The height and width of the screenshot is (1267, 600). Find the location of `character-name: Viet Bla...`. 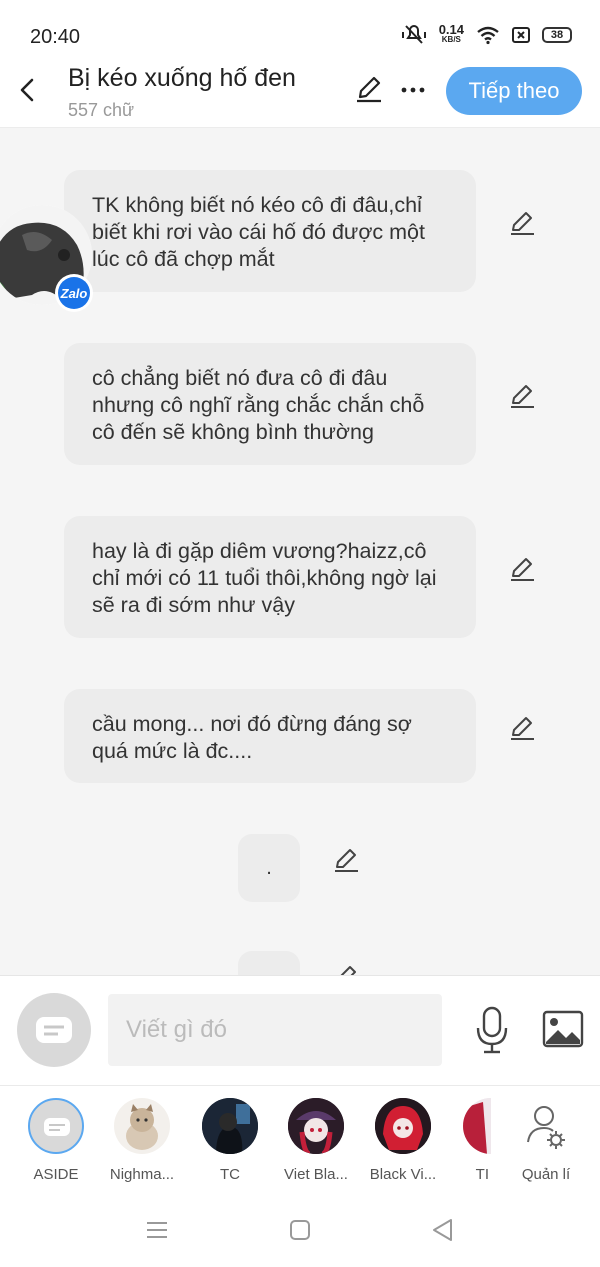

character-name: Viet Bla... is located at coordinates (316, 1174).